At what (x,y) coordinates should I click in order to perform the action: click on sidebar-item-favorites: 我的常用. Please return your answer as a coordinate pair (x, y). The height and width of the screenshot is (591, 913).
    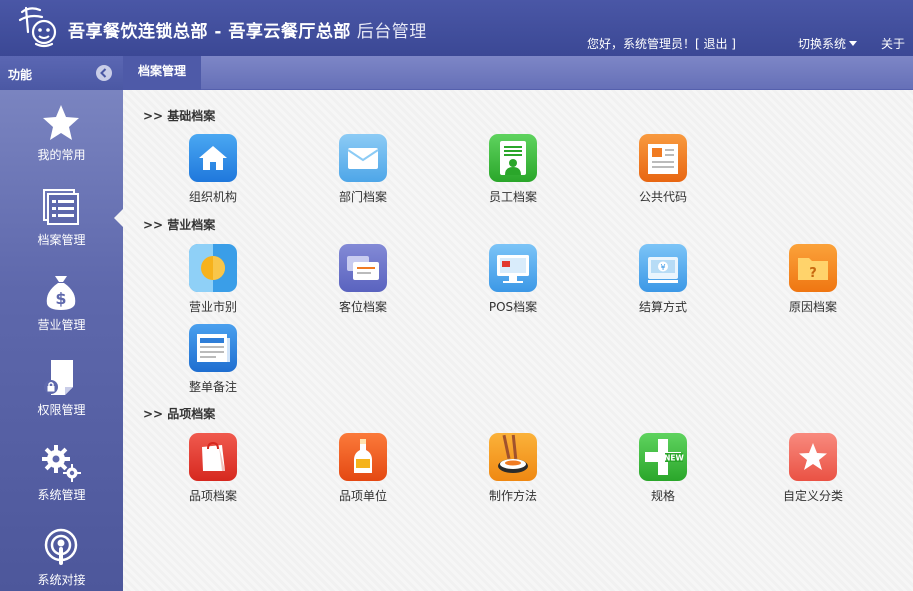
    Looking at the image, I should click on (61, 132).